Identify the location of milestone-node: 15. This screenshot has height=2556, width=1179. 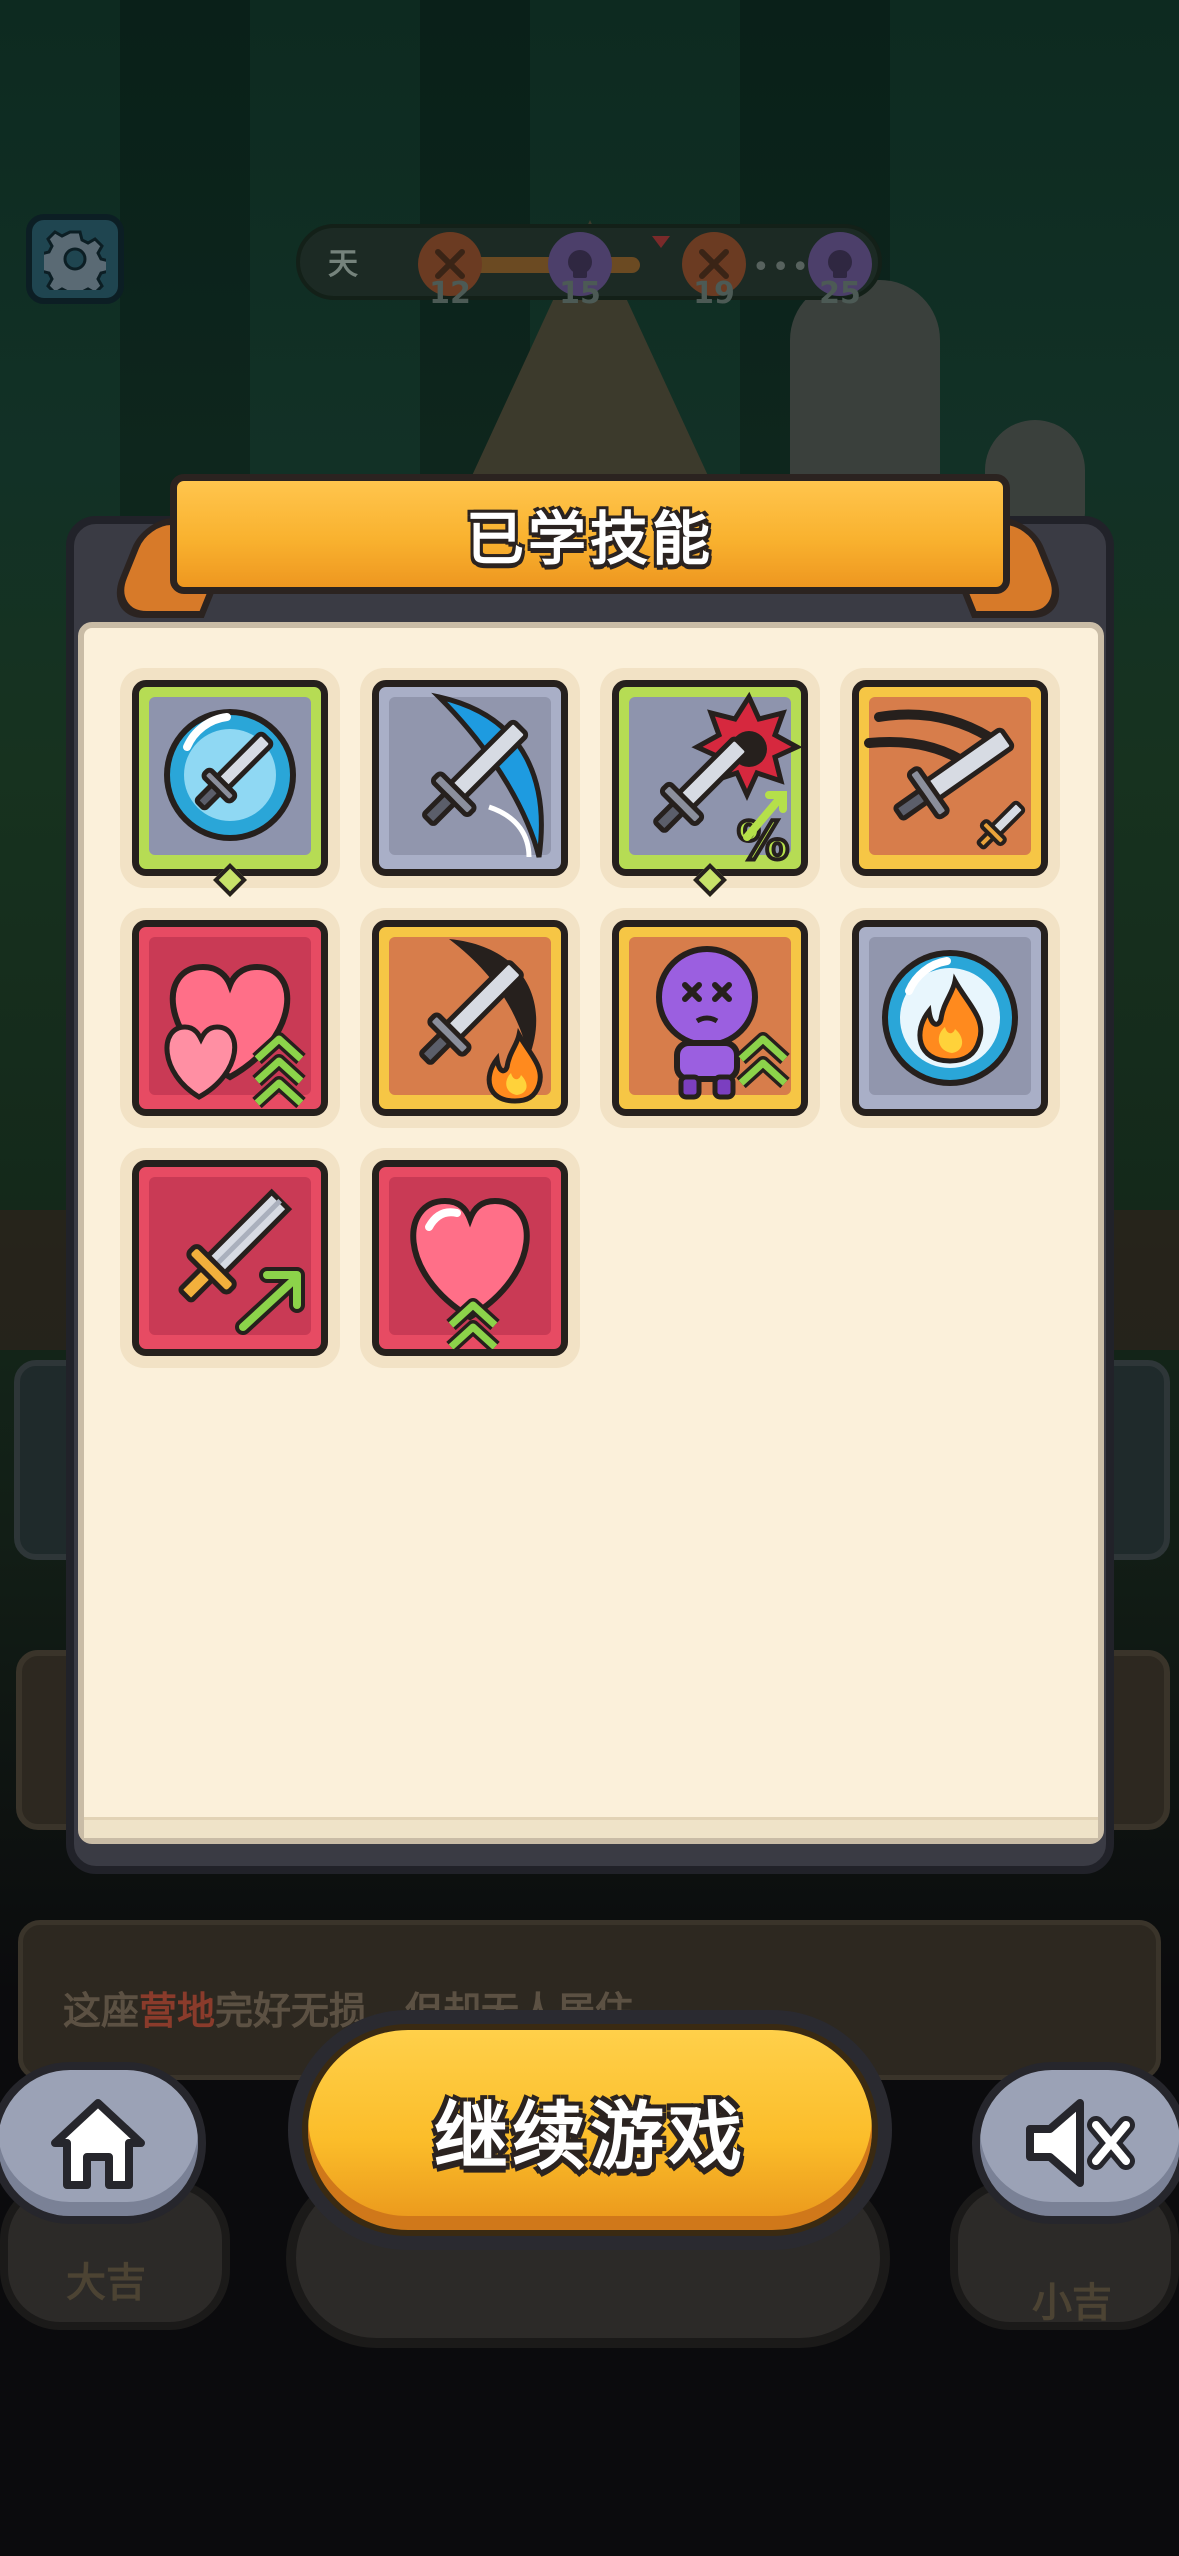
(580, 271).